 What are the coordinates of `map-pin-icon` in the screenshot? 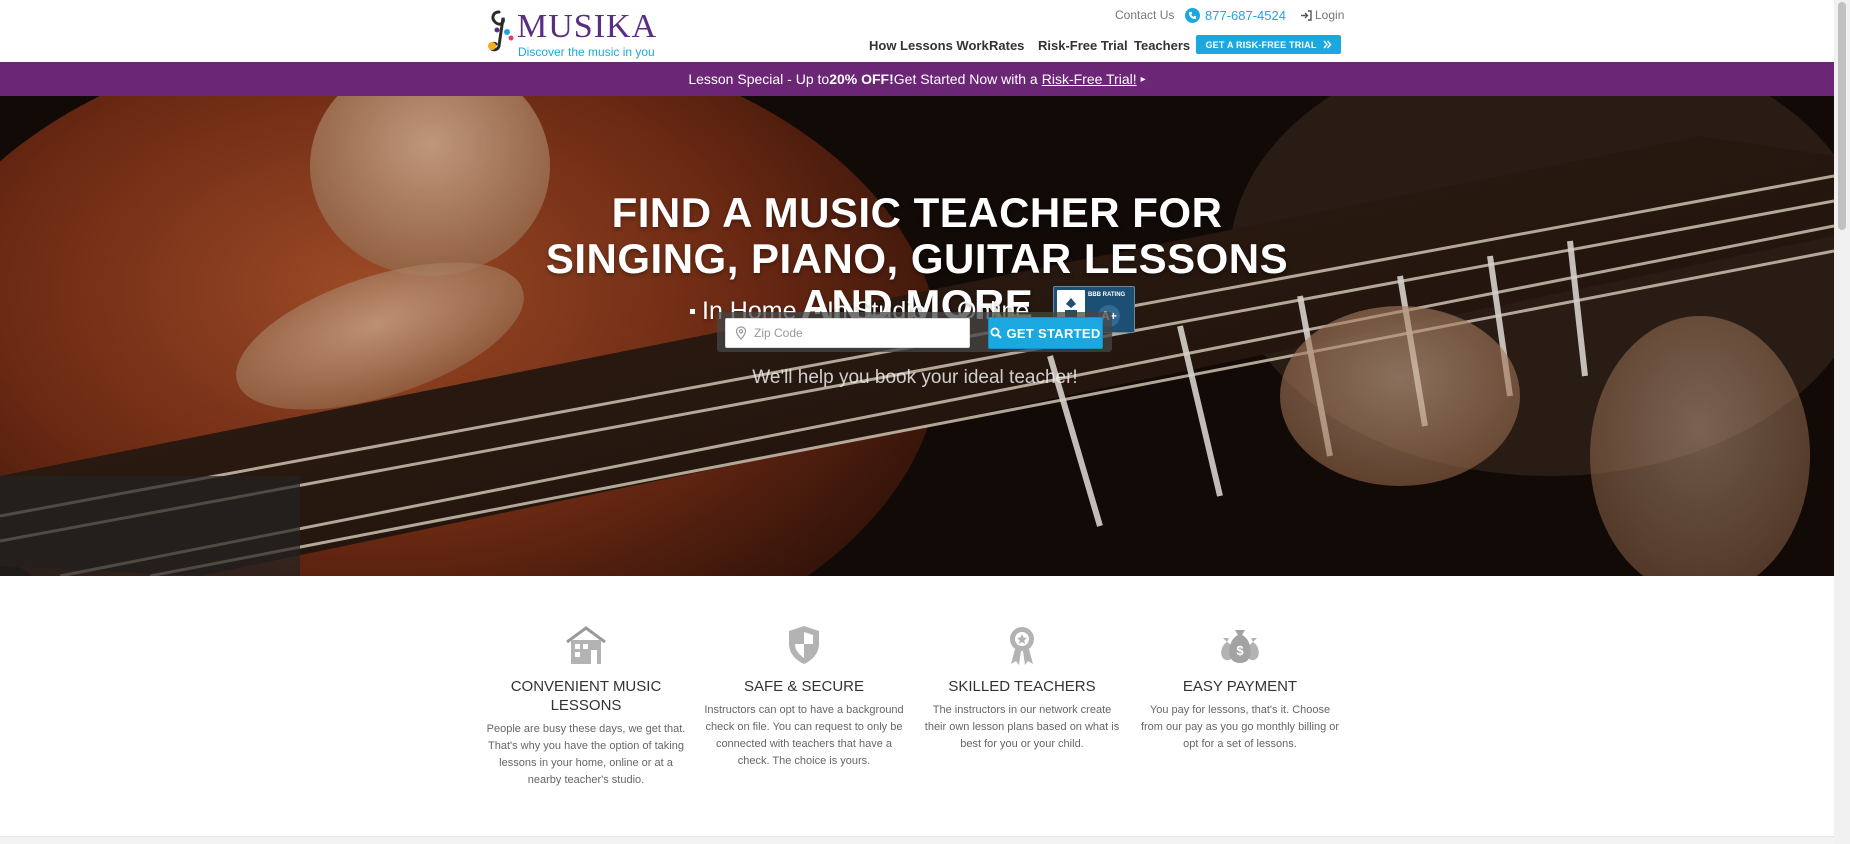 It's located at (741, 333).